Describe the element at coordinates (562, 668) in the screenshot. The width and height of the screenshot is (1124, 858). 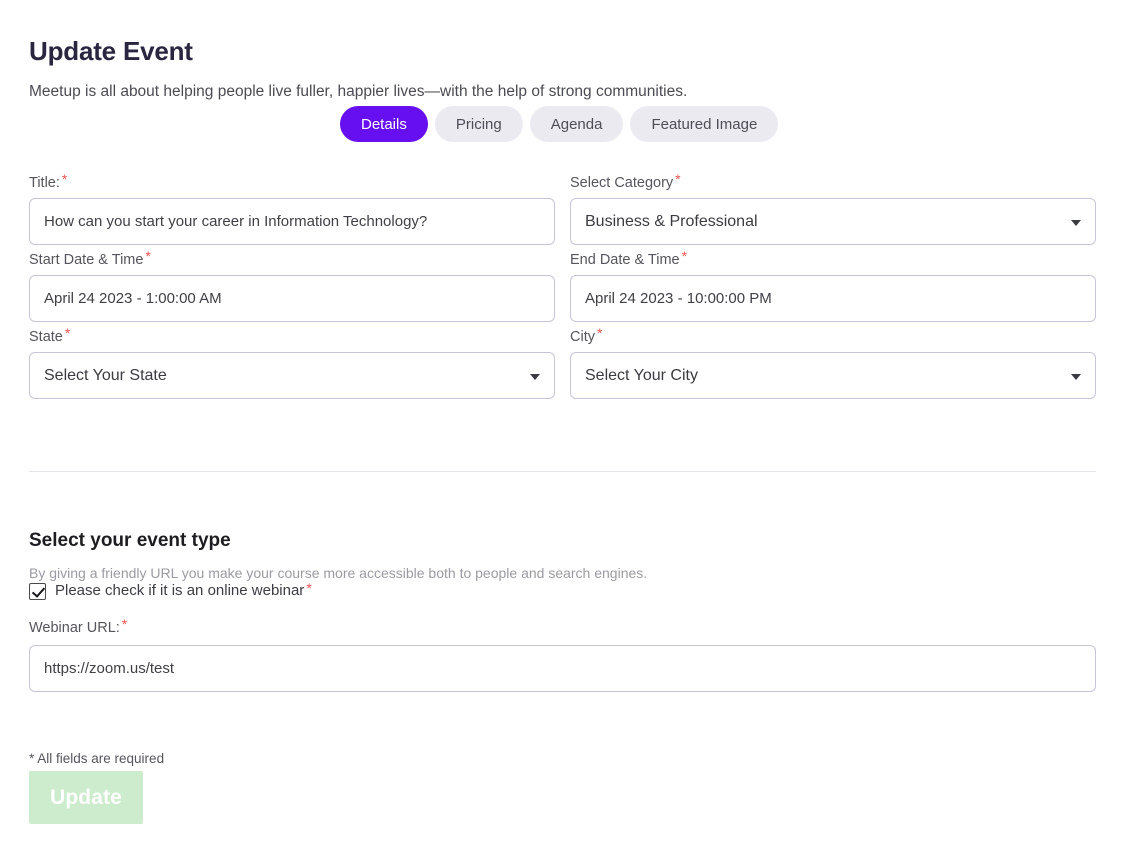
I see `webinar-url-input: https://zoom.us/test` at that location.